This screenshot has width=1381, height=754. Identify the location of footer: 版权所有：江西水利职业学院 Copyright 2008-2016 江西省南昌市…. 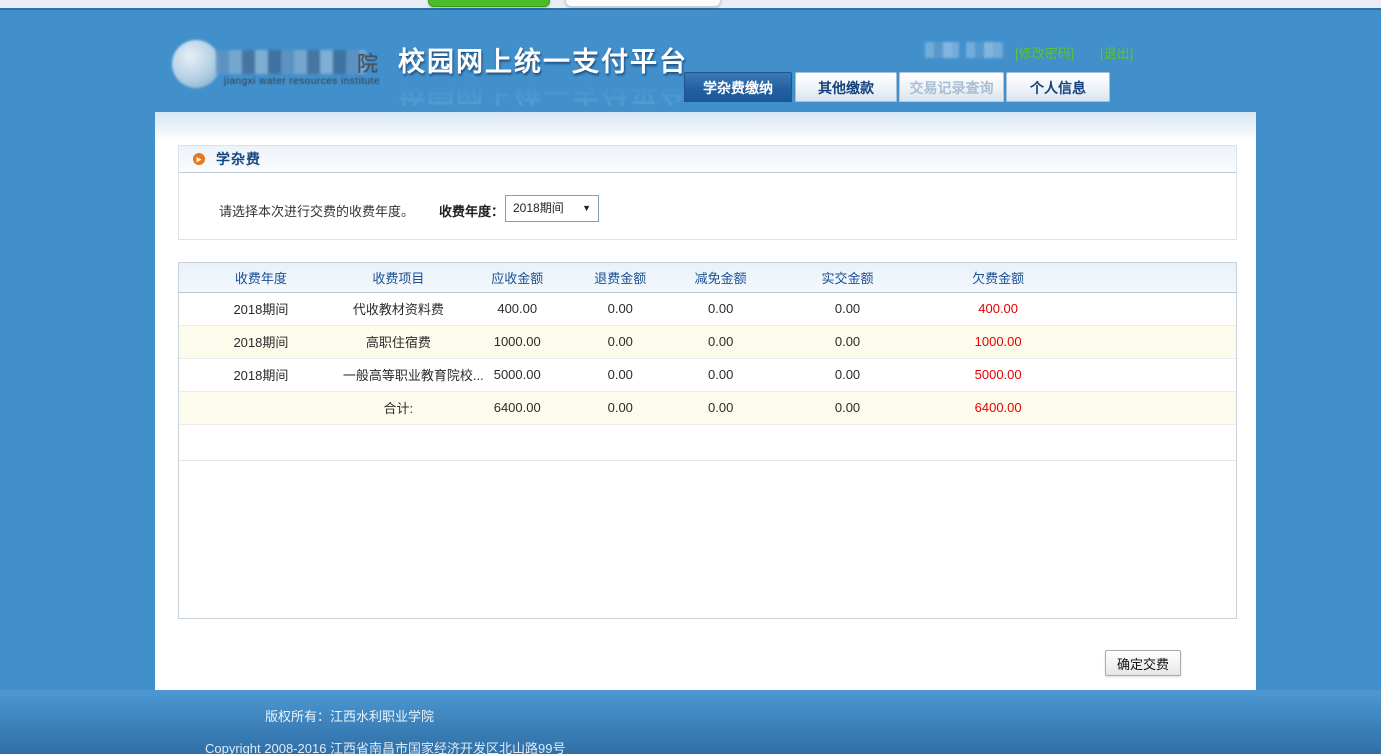
(690, 722).